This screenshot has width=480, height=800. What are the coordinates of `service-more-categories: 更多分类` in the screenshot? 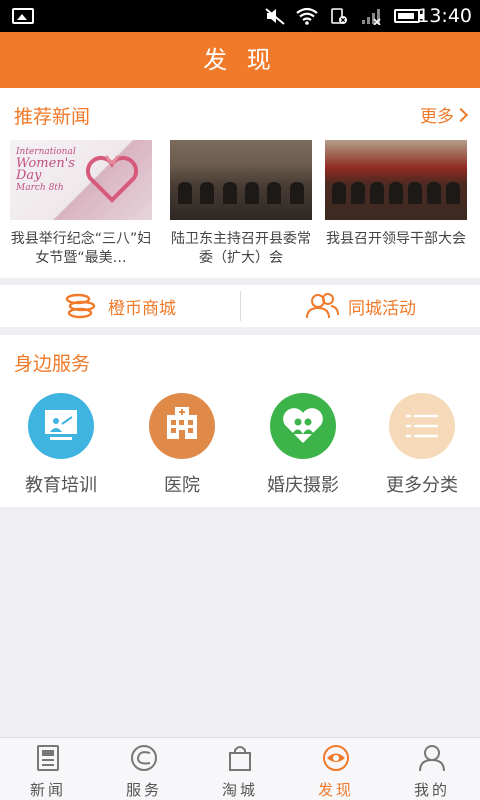 It's located at (422, 445).